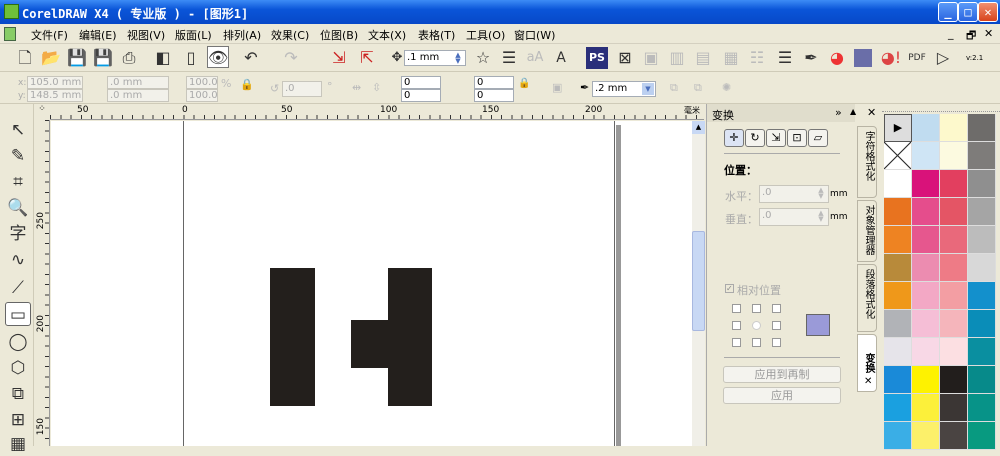 This screenshot has height=456, width=1000. Describe the element at coordinates (218, 57) in the screenshot. I see `eye-icon: 👁` at that location.